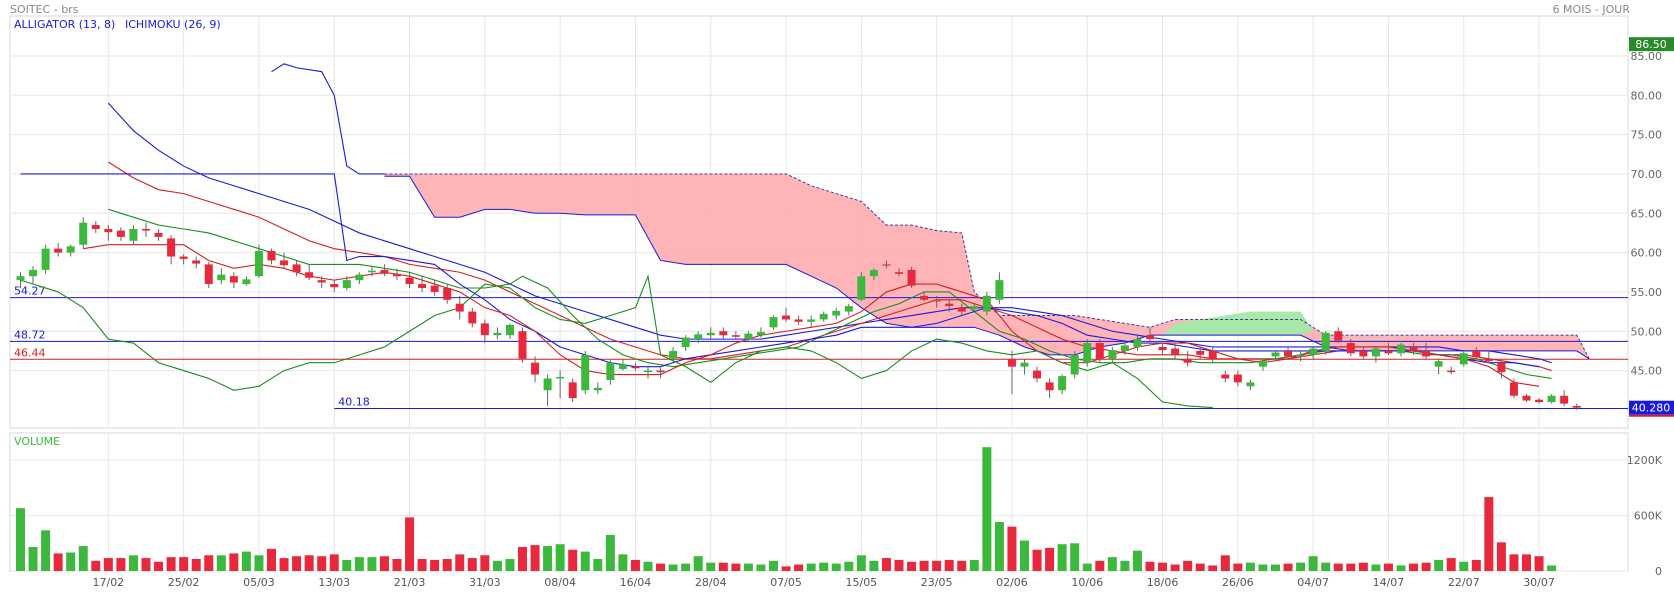 This screenshot has height=595, width=1674. What do you see at coordinates (560, 582) in the screenshot?
I see `date-tick-label: 08/04` at bounding box center [560, 582].